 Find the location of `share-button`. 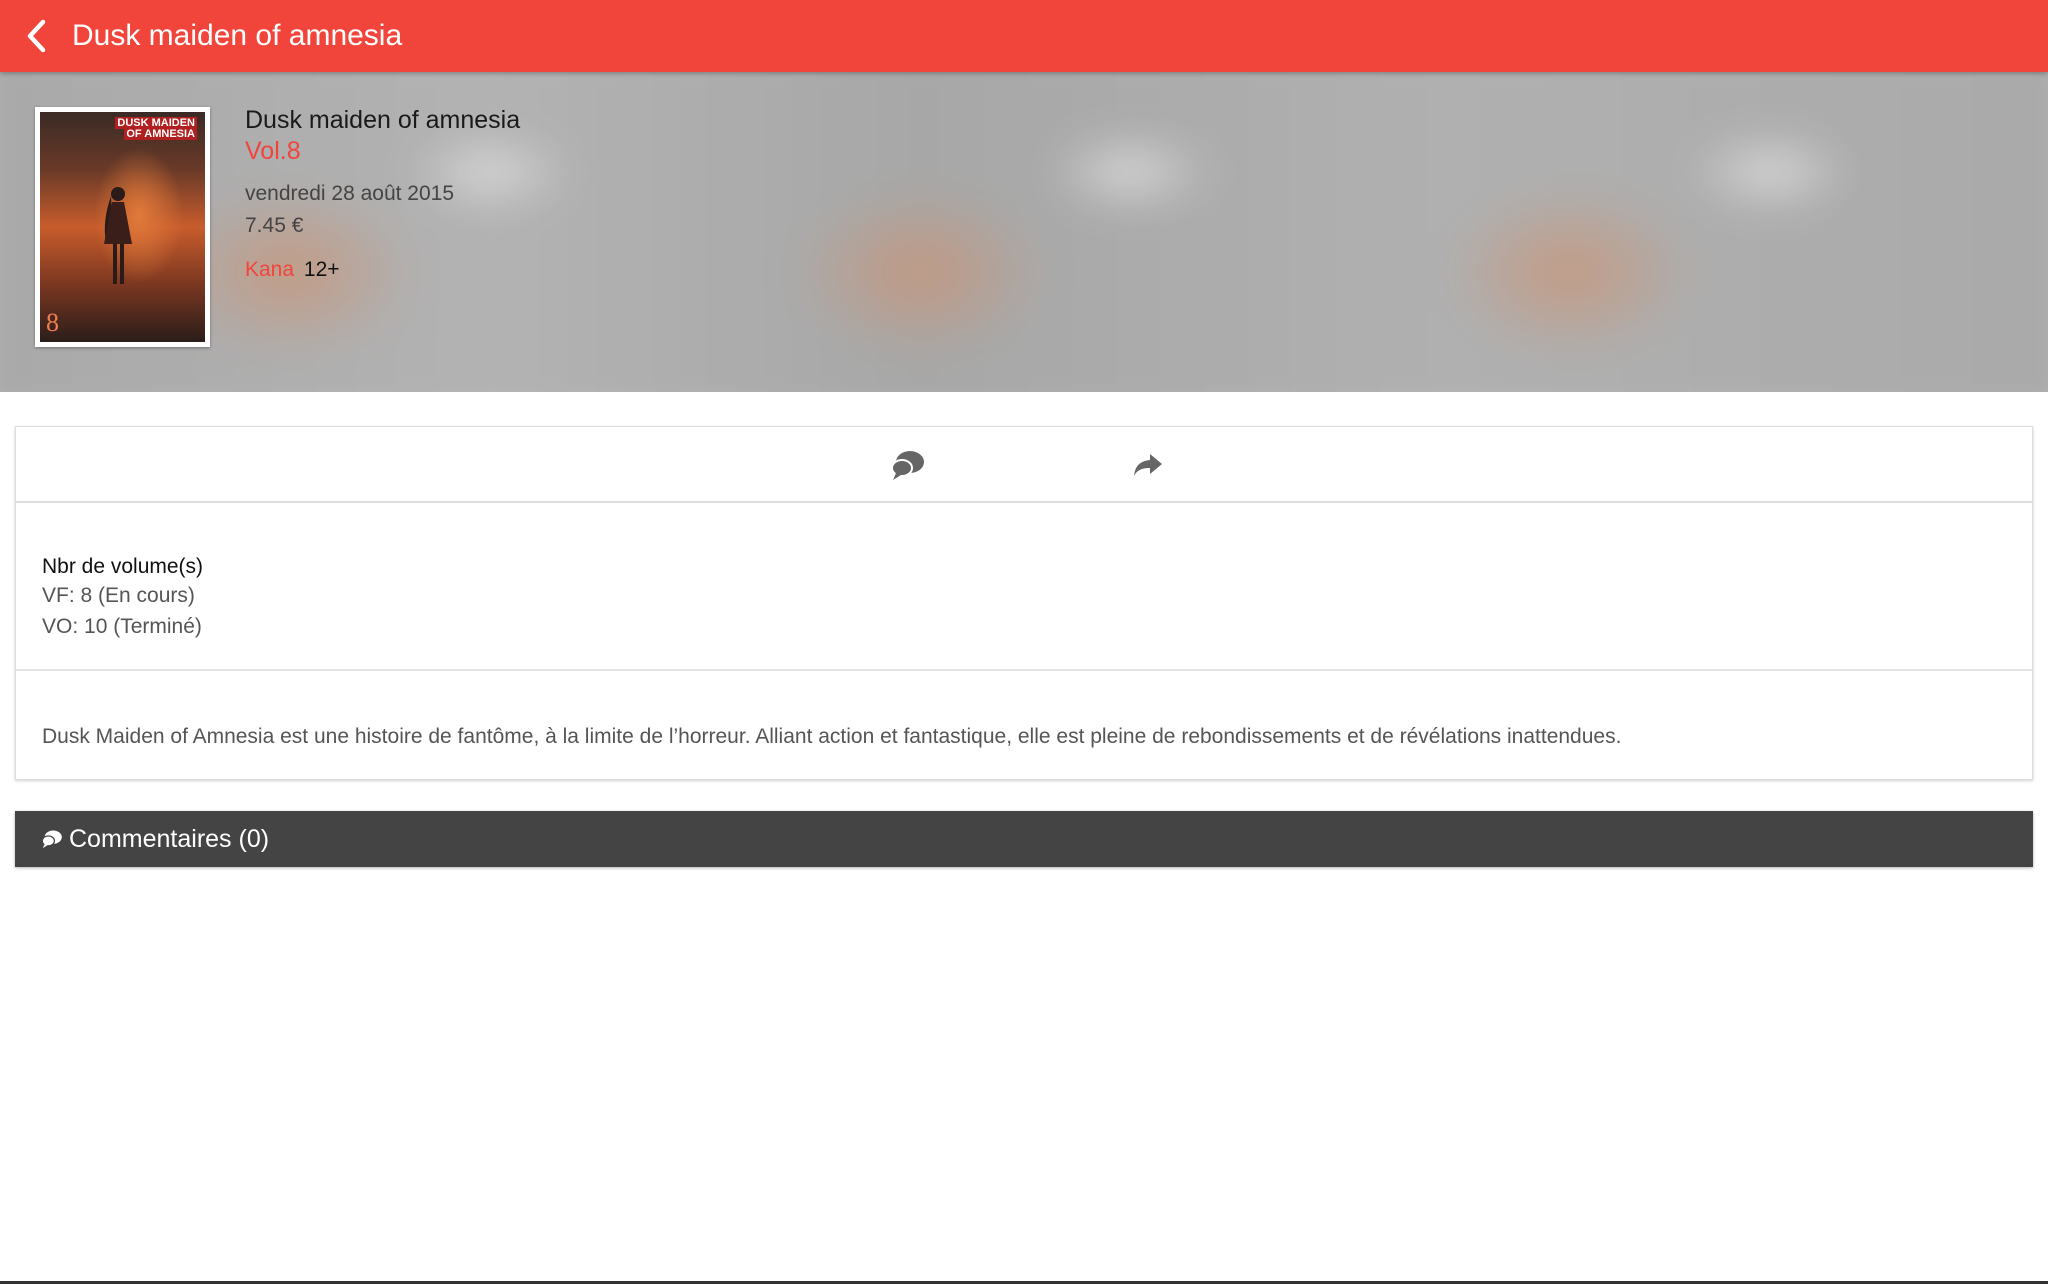

share-button is located at coordinates (1148, 465).